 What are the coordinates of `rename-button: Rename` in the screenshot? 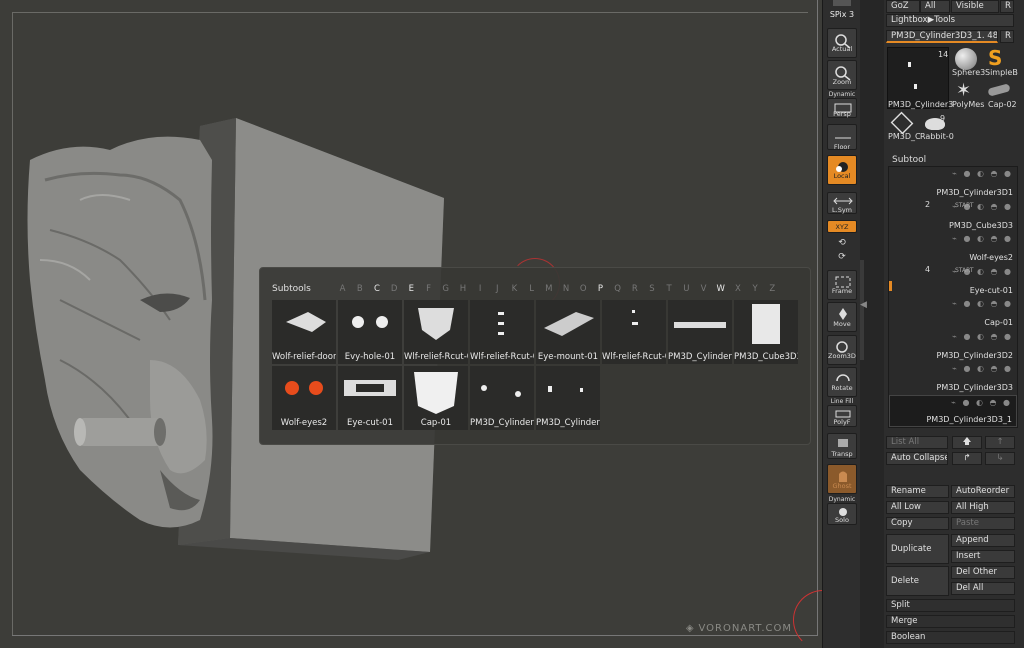 It's located at (917, 491).